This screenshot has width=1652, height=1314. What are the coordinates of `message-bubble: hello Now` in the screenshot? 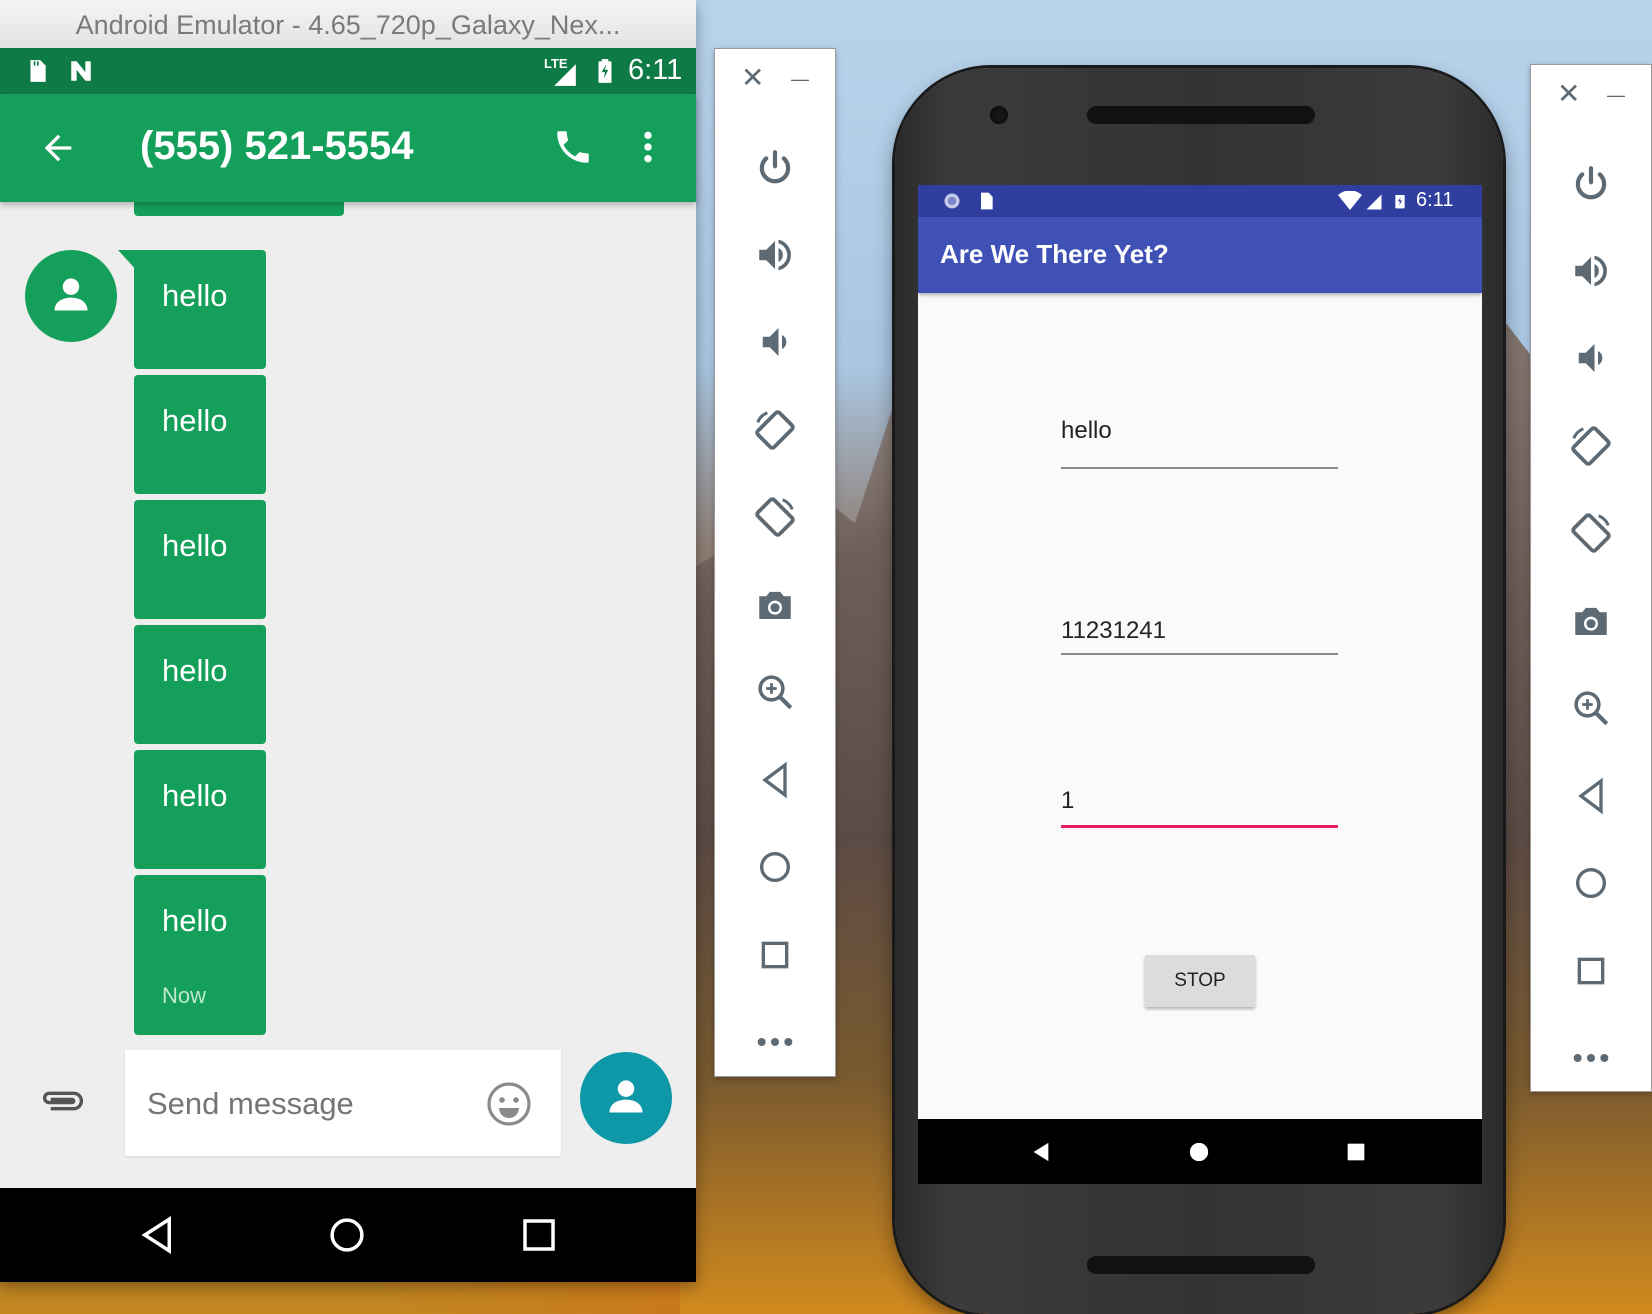 It's located at (200, 955).